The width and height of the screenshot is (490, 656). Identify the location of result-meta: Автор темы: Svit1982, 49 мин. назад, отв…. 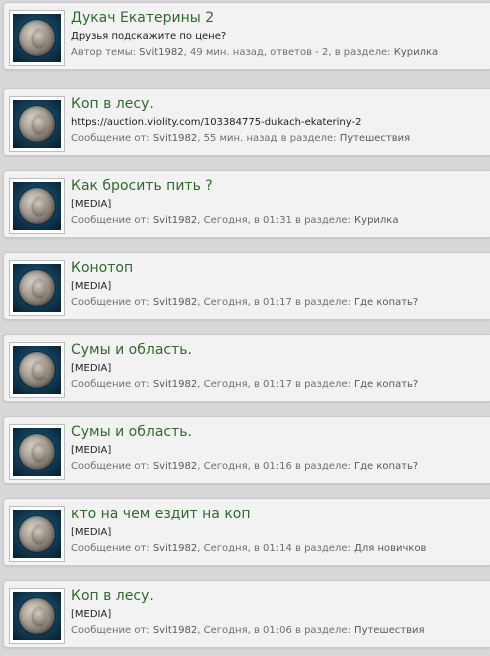
(278, 52).